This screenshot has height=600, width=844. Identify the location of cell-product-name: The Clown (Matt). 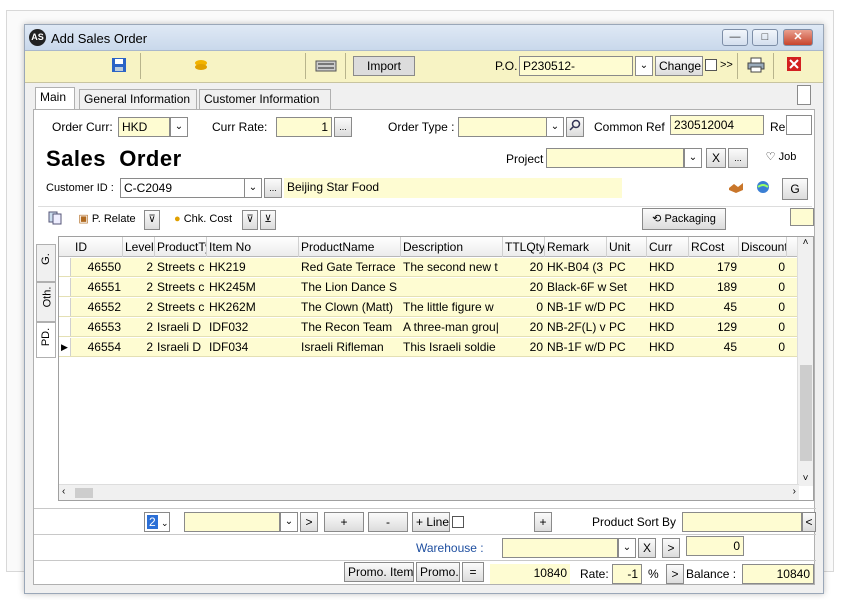
(350, 307).